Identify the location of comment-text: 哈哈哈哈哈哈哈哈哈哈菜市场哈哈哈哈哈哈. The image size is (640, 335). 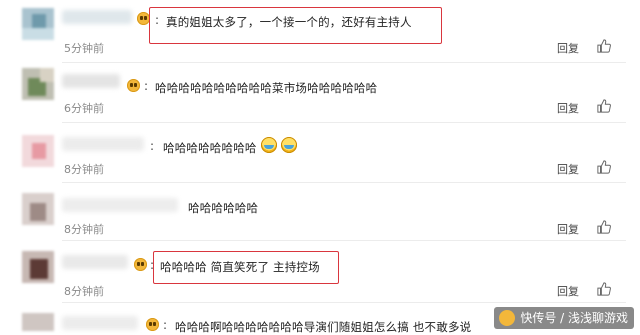
(266, 88).